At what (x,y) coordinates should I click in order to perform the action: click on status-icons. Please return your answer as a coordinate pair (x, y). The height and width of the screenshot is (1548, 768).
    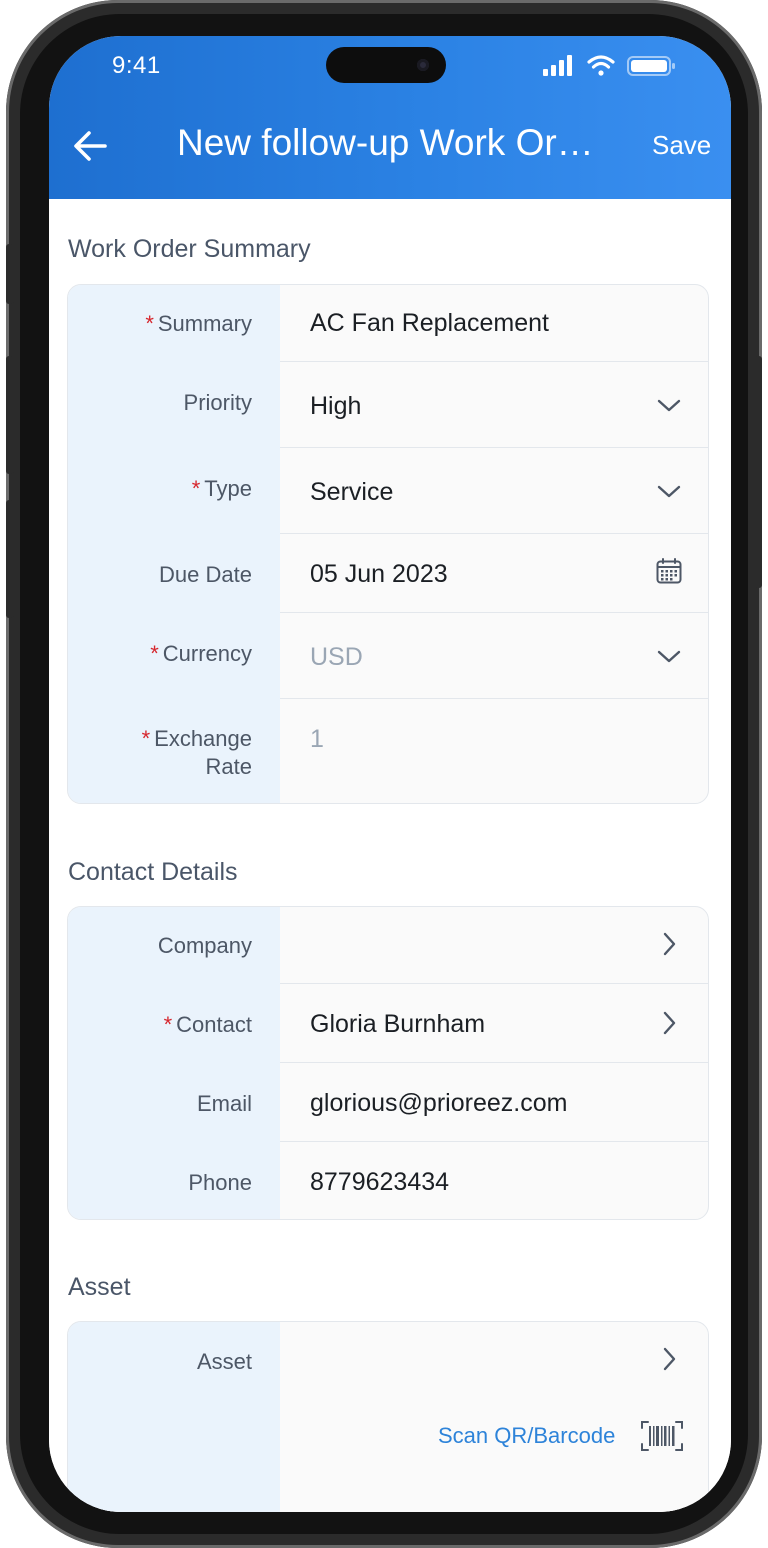
    Looking at the image, I should click on (613, 66).